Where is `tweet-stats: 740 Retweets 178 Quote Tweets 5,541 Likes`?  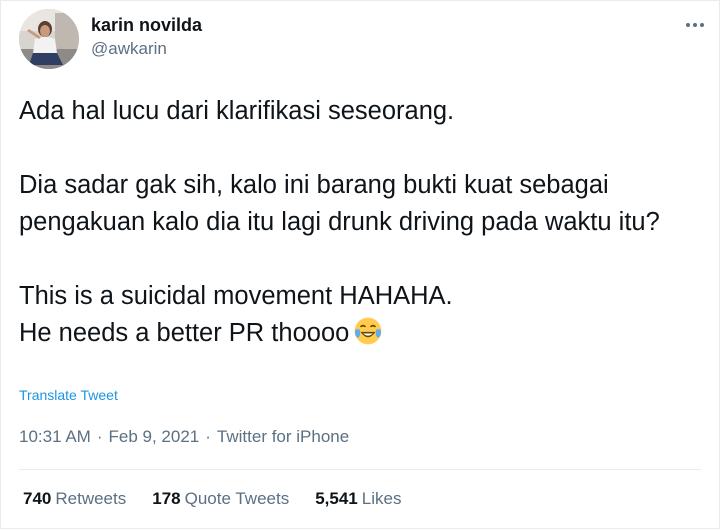
tweet-stats: 740 Retweets 178 Quote Tweets 5,541 Likes is located at coordinates (225, 499).